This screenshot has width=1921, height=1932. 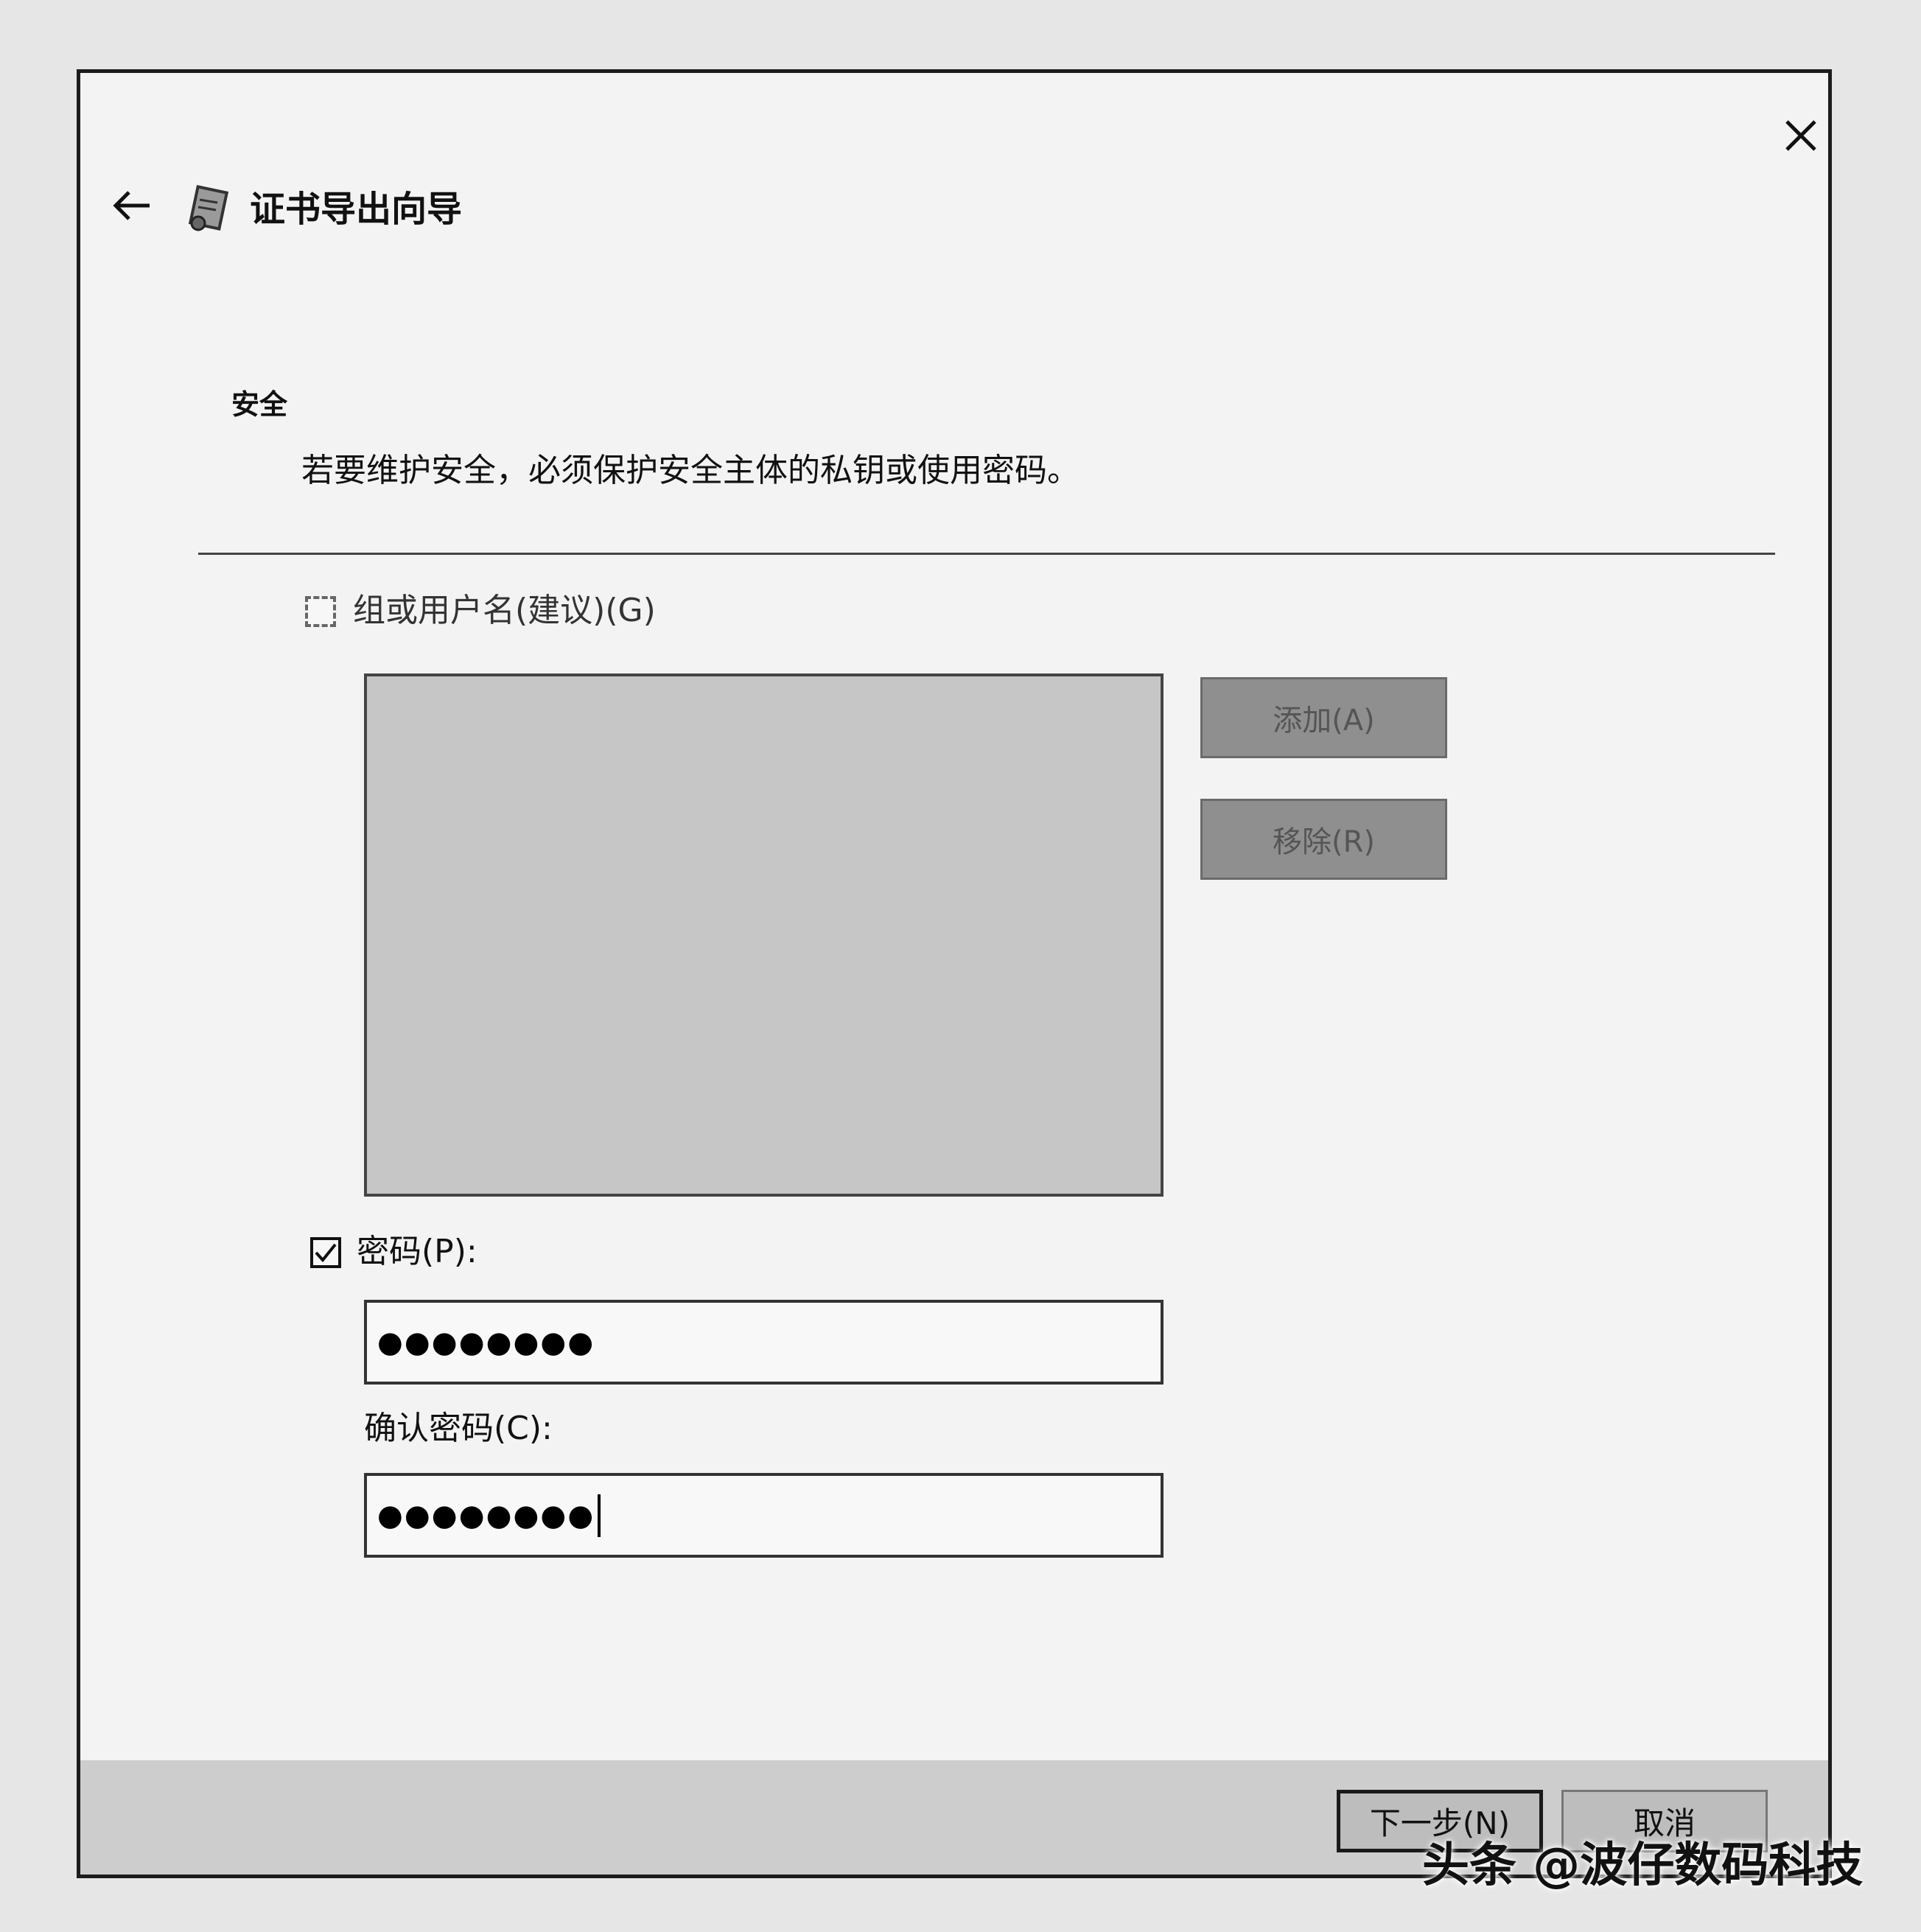 I want to click on groups-or-usernames-checkbox, so click(x=320, y=611).